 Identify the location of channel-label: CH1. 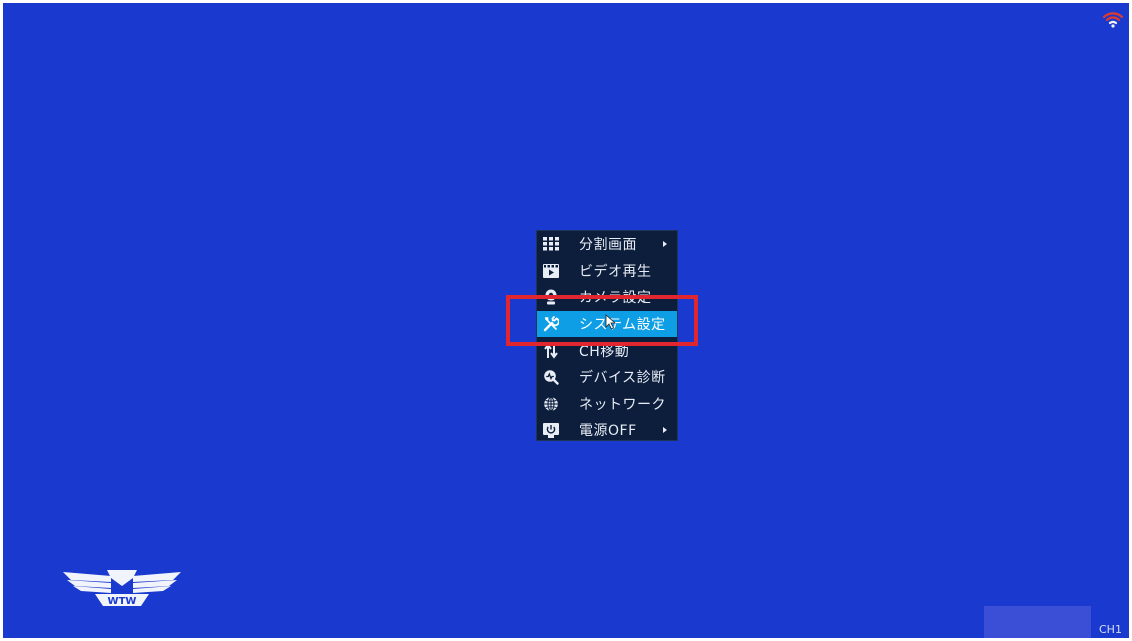
(1110, 629).